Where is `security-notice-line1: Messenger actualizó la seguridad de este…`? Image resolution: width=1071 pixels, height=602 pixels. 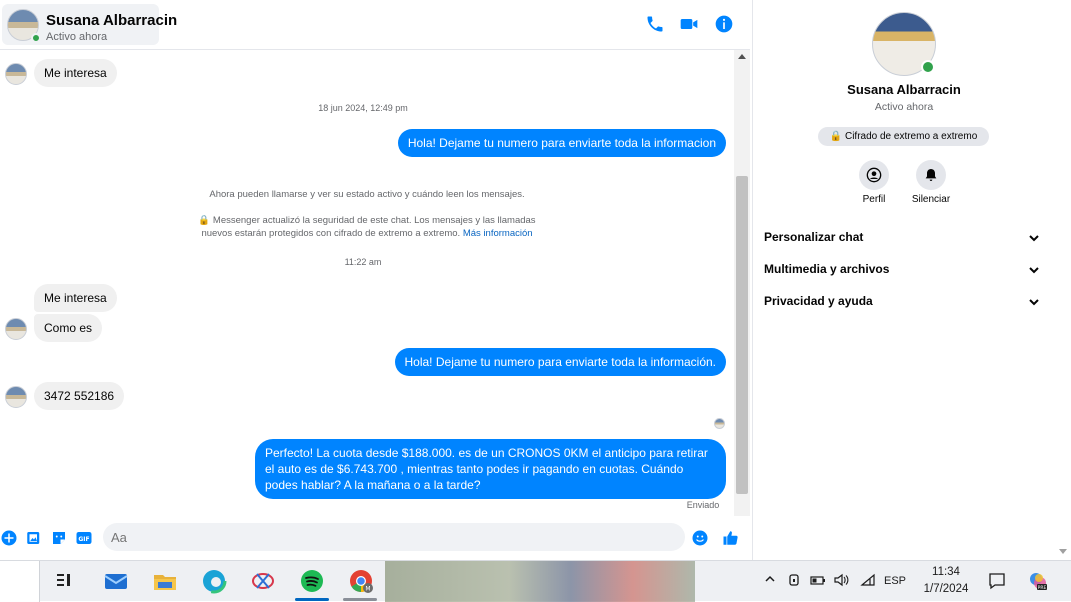
security-notice-line1: Messenger actualizó la seguridad de este… is located at coordinates (374, 220).